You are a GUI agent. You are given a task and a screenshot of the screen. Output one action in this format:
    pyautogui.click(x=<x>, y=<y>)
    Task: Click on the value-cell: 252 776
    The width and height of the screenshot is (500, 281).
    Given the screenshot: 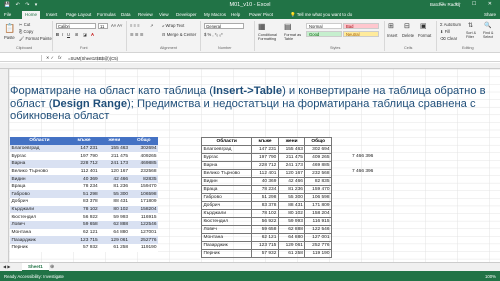 What is the action you would take?
    pyautogui.click(x=318, y=245)
    